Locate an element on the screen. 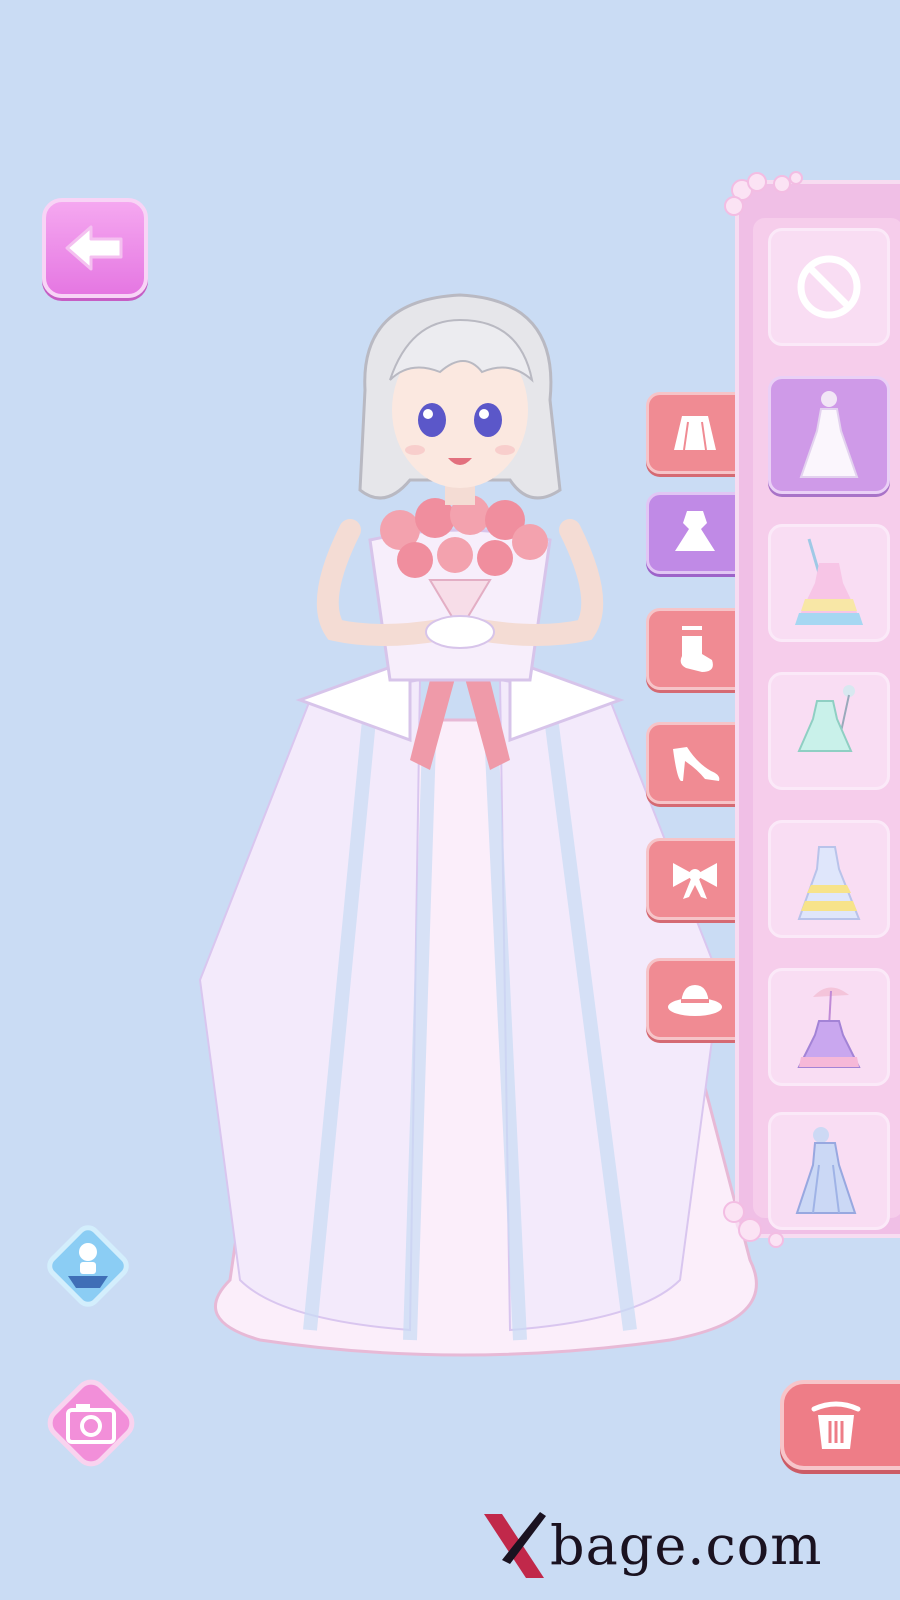 Image resolution: width=900 pixels, height=1600 pixels. item-slot-parasol-dress is located at coordinates (829, 1027).